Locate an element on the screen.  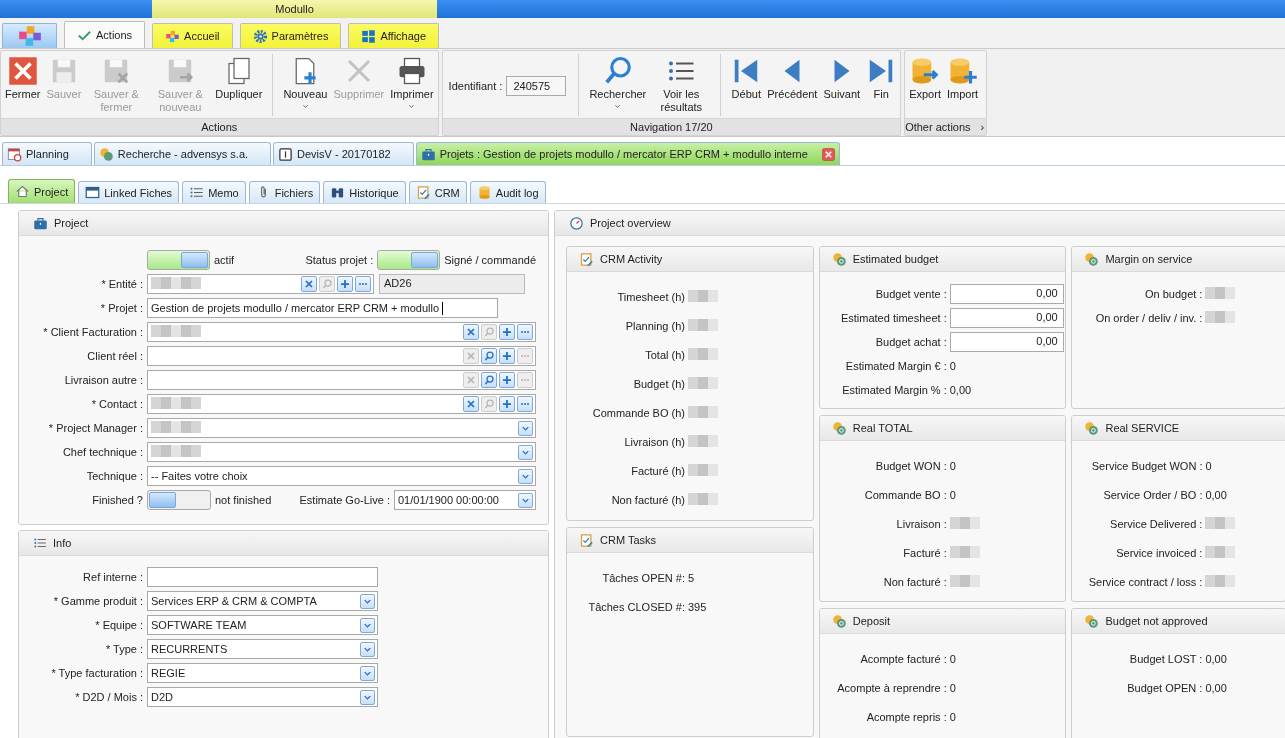
dropdown-field: Services ERP & CRM & COMPTA is located at coordinates (262, 601).